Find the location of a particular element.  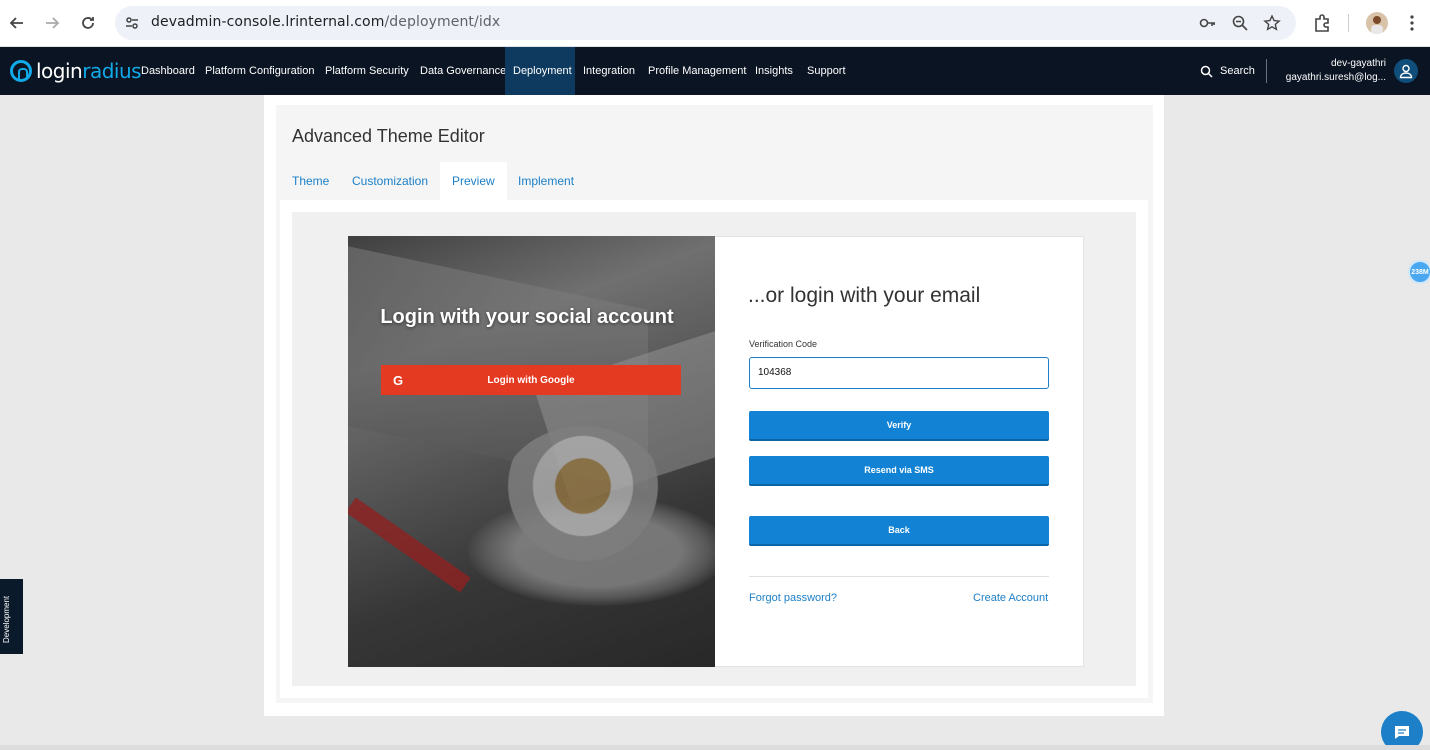

nav-integration: Integration is located at coordinates (609, 71).